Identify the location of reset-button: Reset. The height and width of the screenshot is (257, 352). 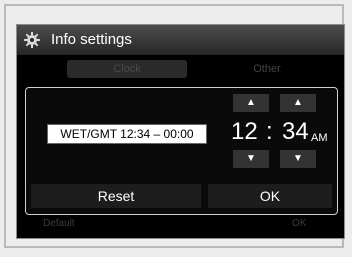
(116, 196).